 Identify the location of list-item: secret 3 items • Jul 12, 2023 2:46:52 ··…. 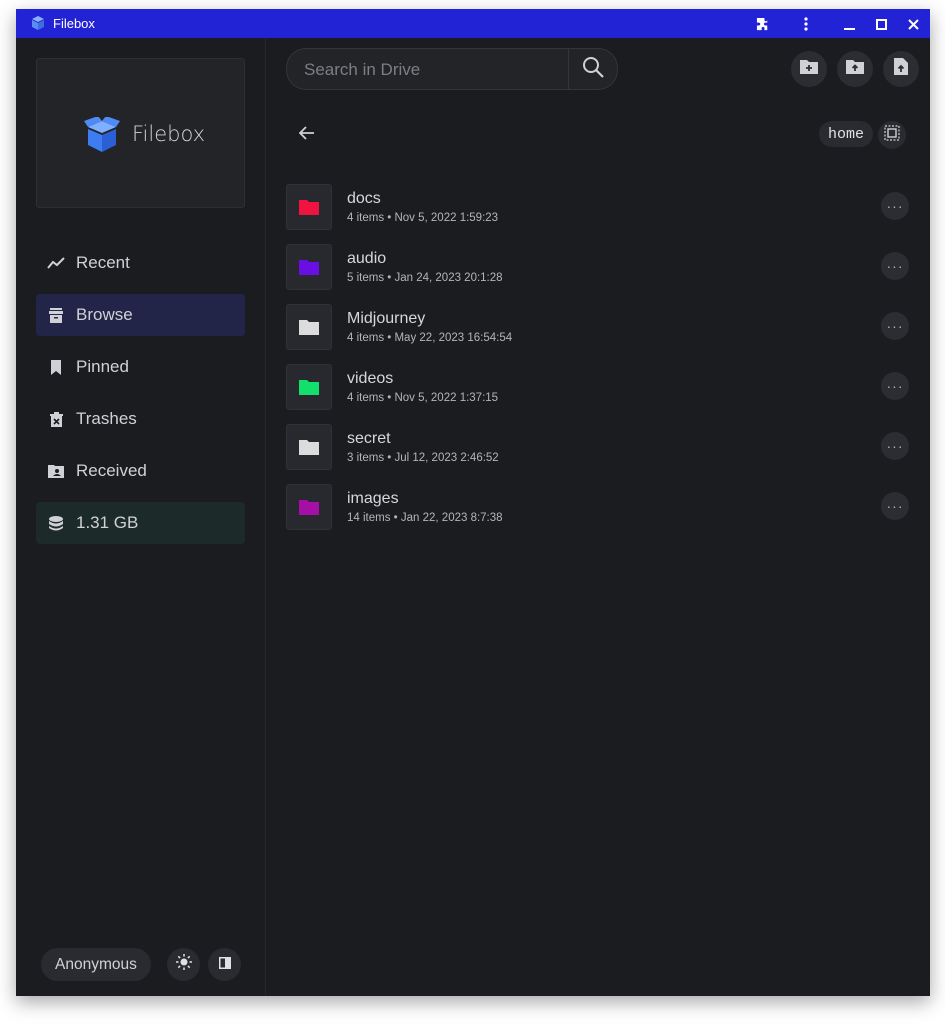
(598, 448).